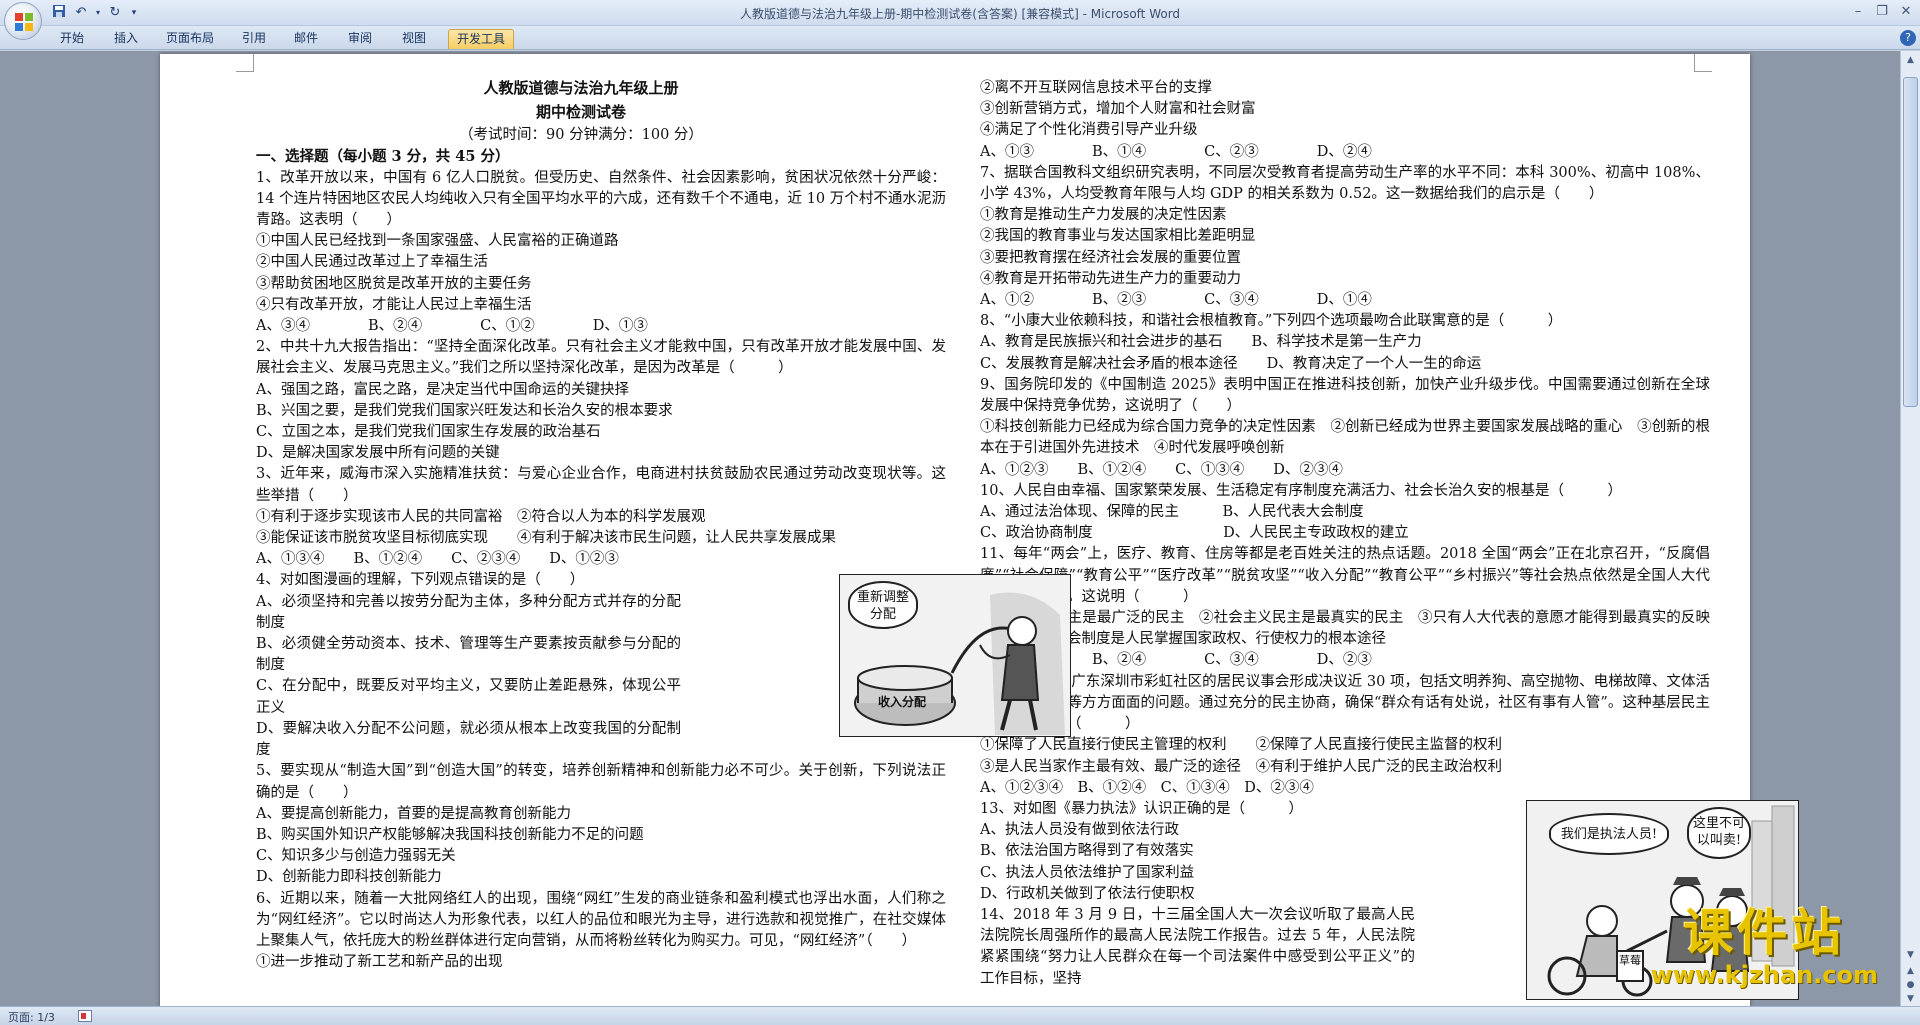 The image size is (1920, 1025). I want to click on question-line: A、①③④ B、①②④ C、②③④ D、①②③, so click(437, 559).